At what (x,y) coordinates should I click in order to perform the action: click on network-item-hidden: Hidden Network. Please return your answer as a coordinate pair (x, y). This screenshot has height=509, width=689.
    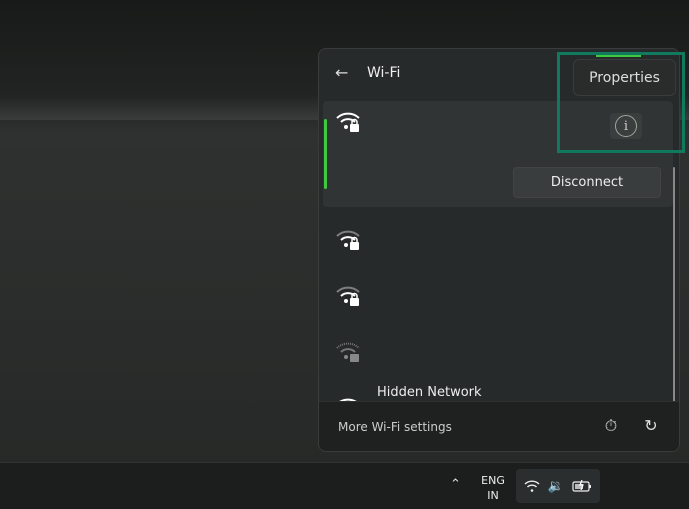
    Looking at the image, I should click on (498, 393).